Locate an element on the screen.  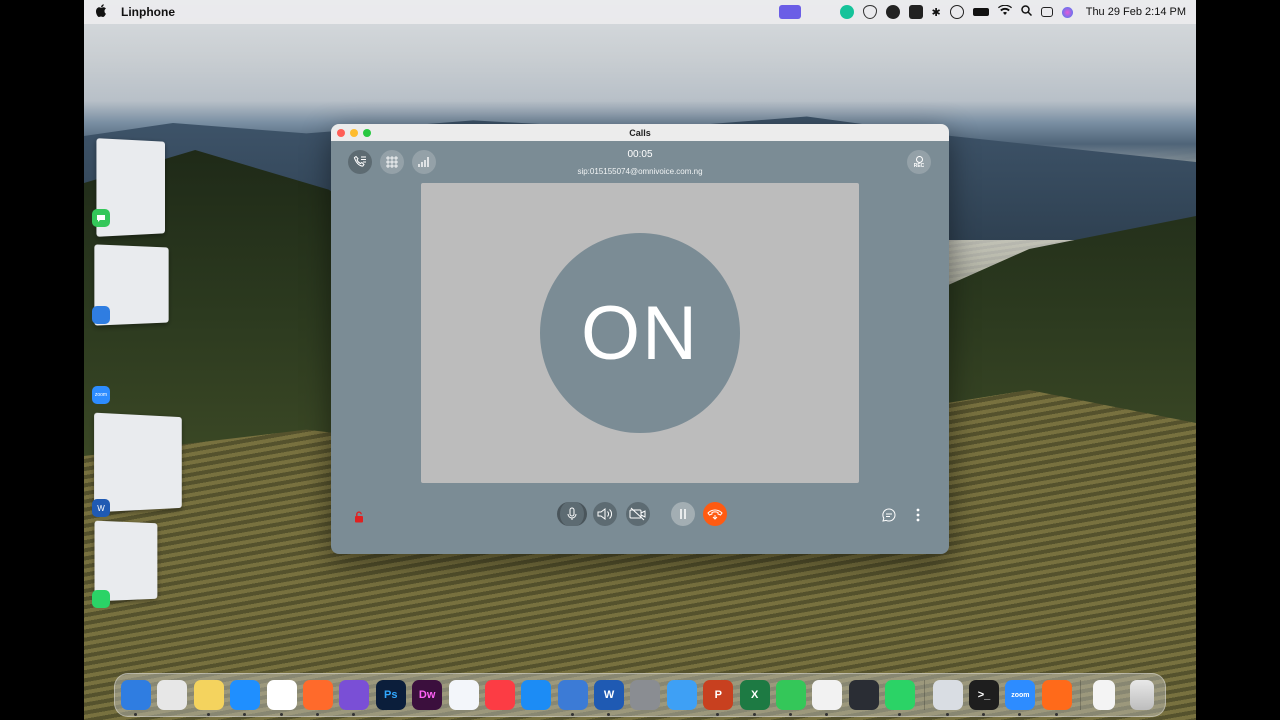
dock-icon-label: zoom is located at coordinates (1020, 695).